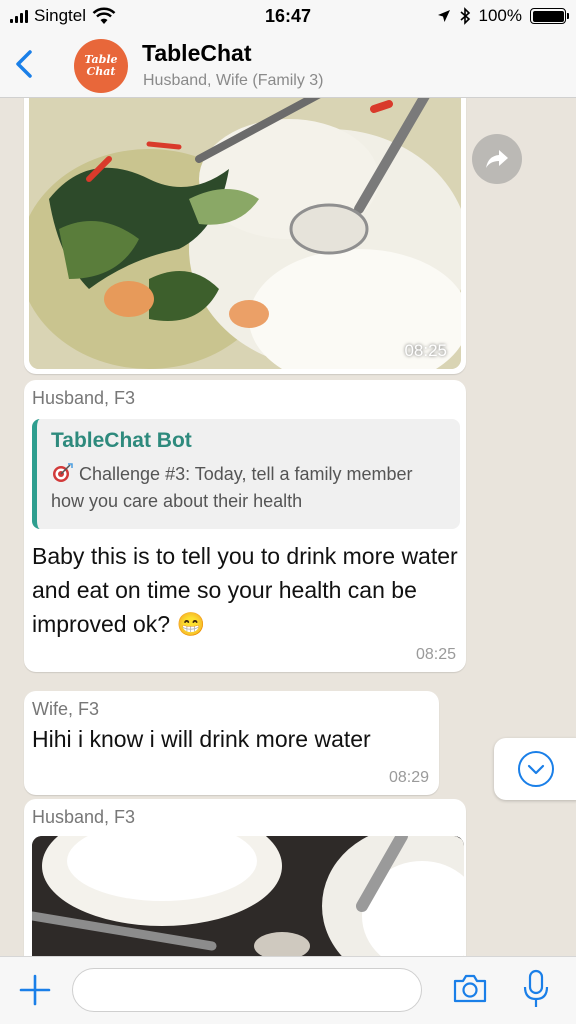  Describe the element at coordinates (536, 989) in the screenshot. I see `microphone-icon` at that location.